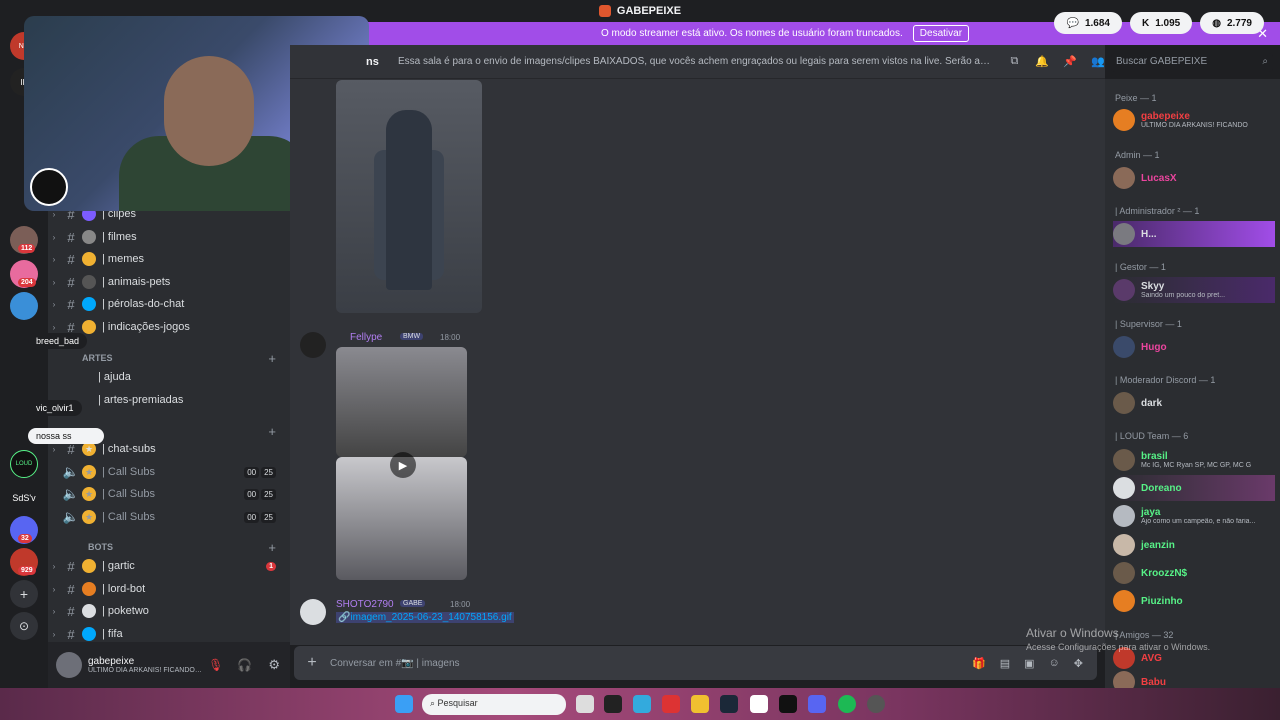 This screenshot has height=720, width=1280. Describe the element at coordinates (27, 248) in the screenshot. I see `unread-badge: 112` at that location.